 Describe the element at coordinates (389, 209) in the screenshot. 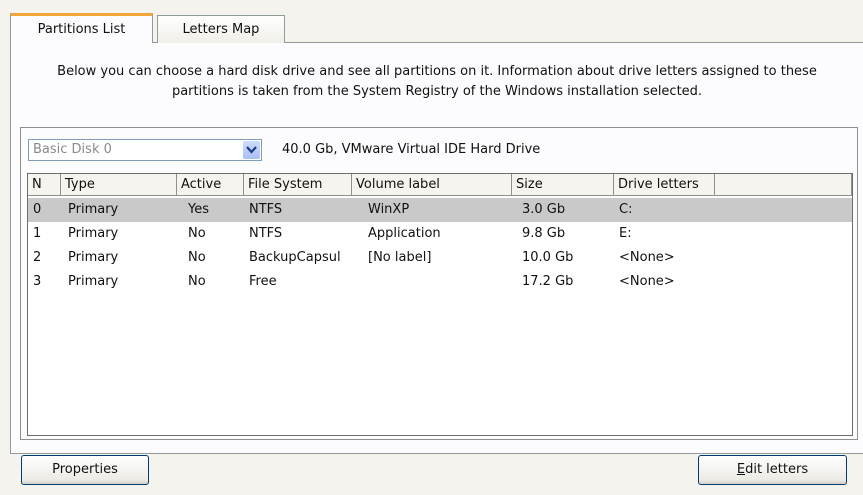

I see `cell-volume-label: WinXP` at that location.